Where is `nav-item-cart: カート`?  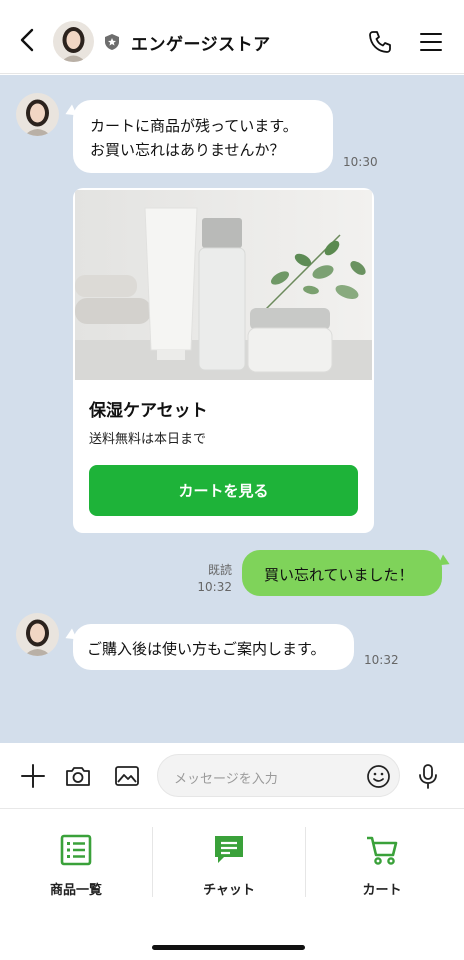
nav-item-cart: カート is located at coordinates (382, 856).